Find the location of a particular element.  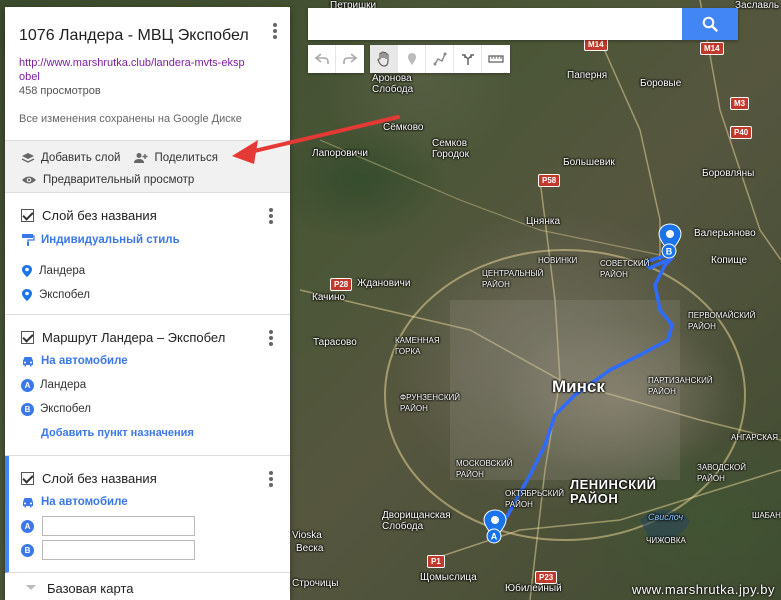

undo-button is located at coordinates (322, 59).